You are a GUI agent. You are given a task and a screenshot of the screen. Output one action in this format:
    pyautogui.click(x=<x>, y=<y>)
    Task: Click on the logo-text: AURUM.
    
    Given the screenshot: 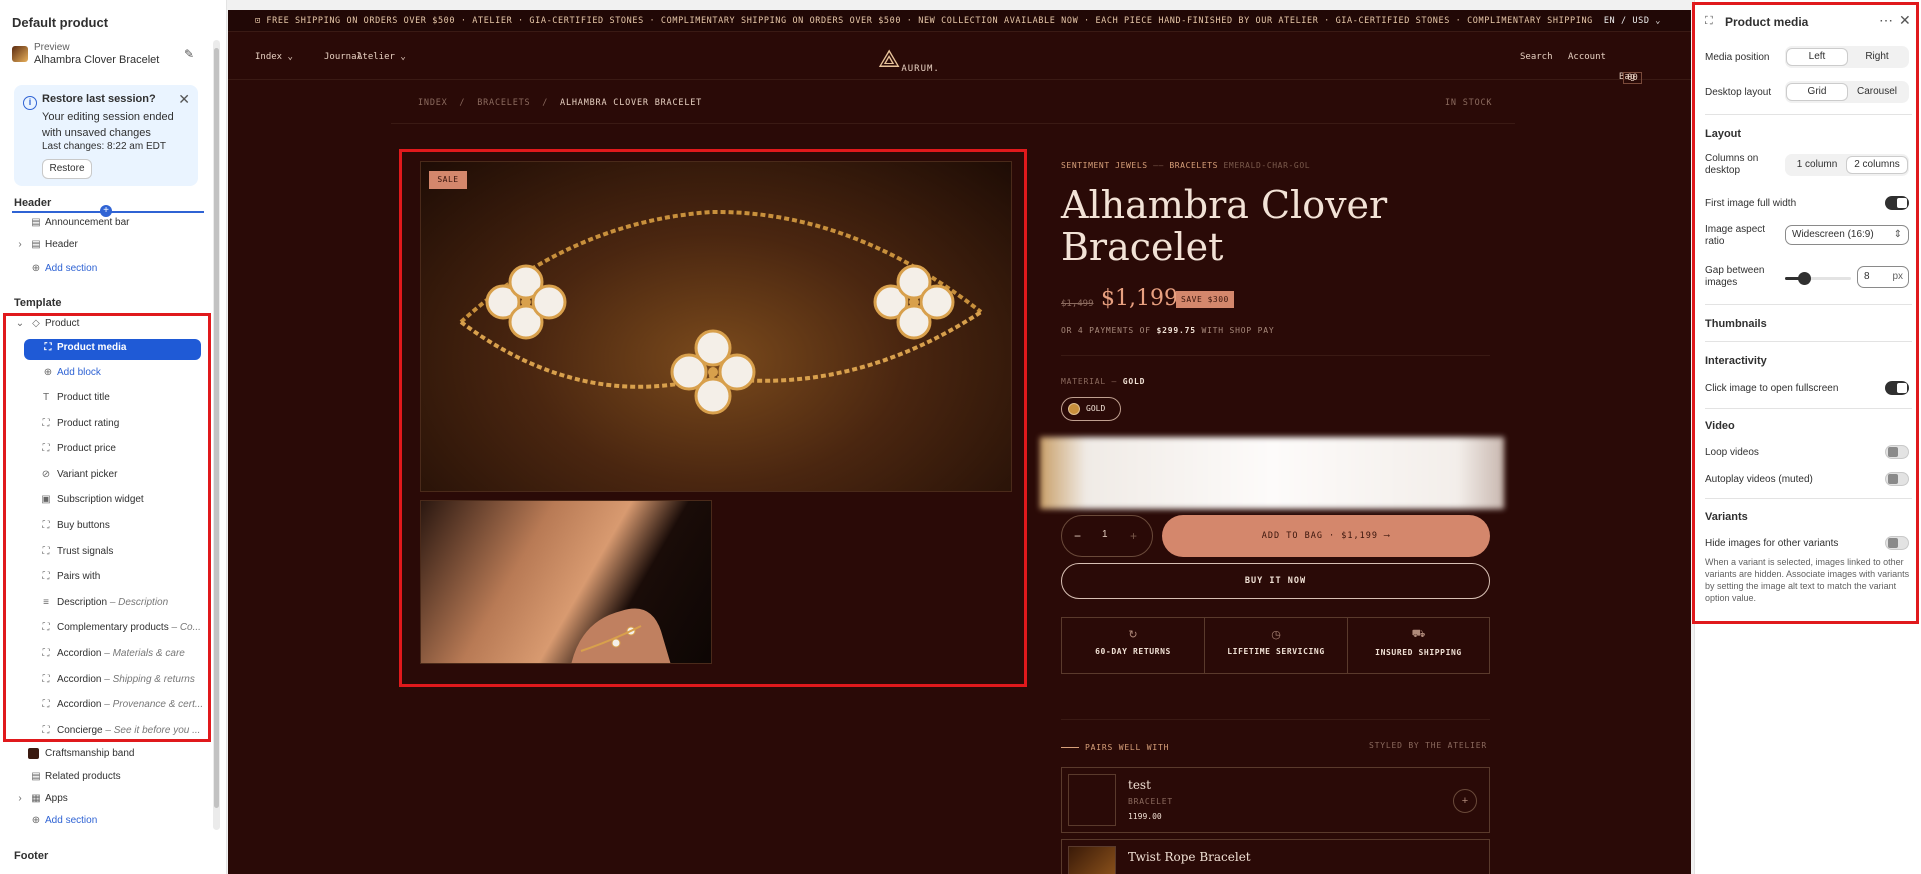 What is the action you would take?
    pyautogui.click(x=920, y=69)
    